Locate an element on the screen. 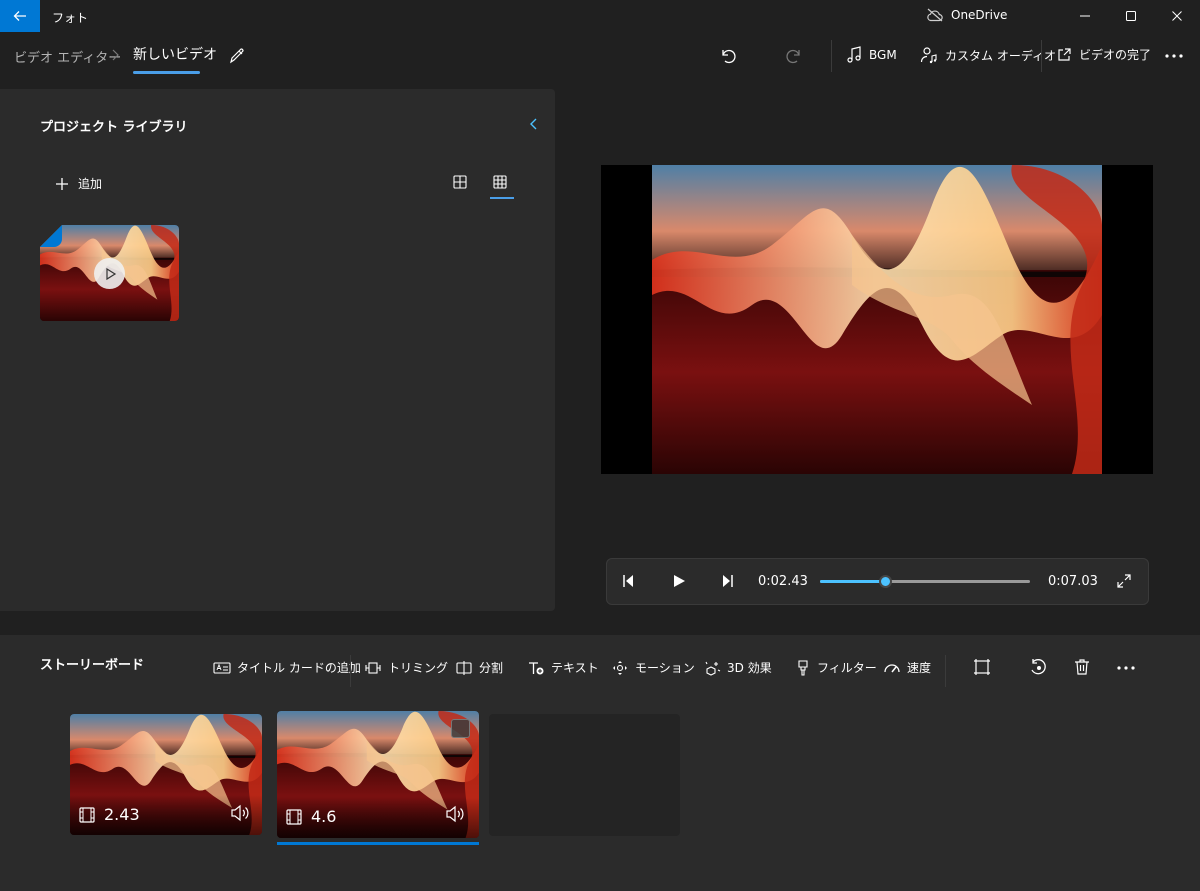 This screenshot has height=891, width=1200. rotate-button is located at coordinates (1038, 667).